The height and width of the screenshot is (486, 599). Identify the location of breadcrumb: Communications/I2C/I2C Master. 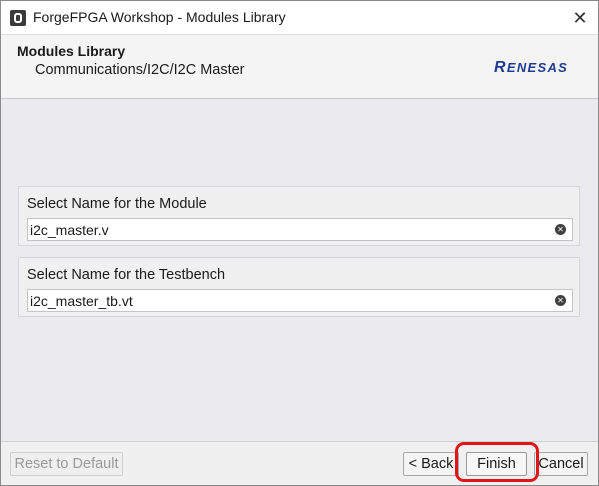
(140, 70).